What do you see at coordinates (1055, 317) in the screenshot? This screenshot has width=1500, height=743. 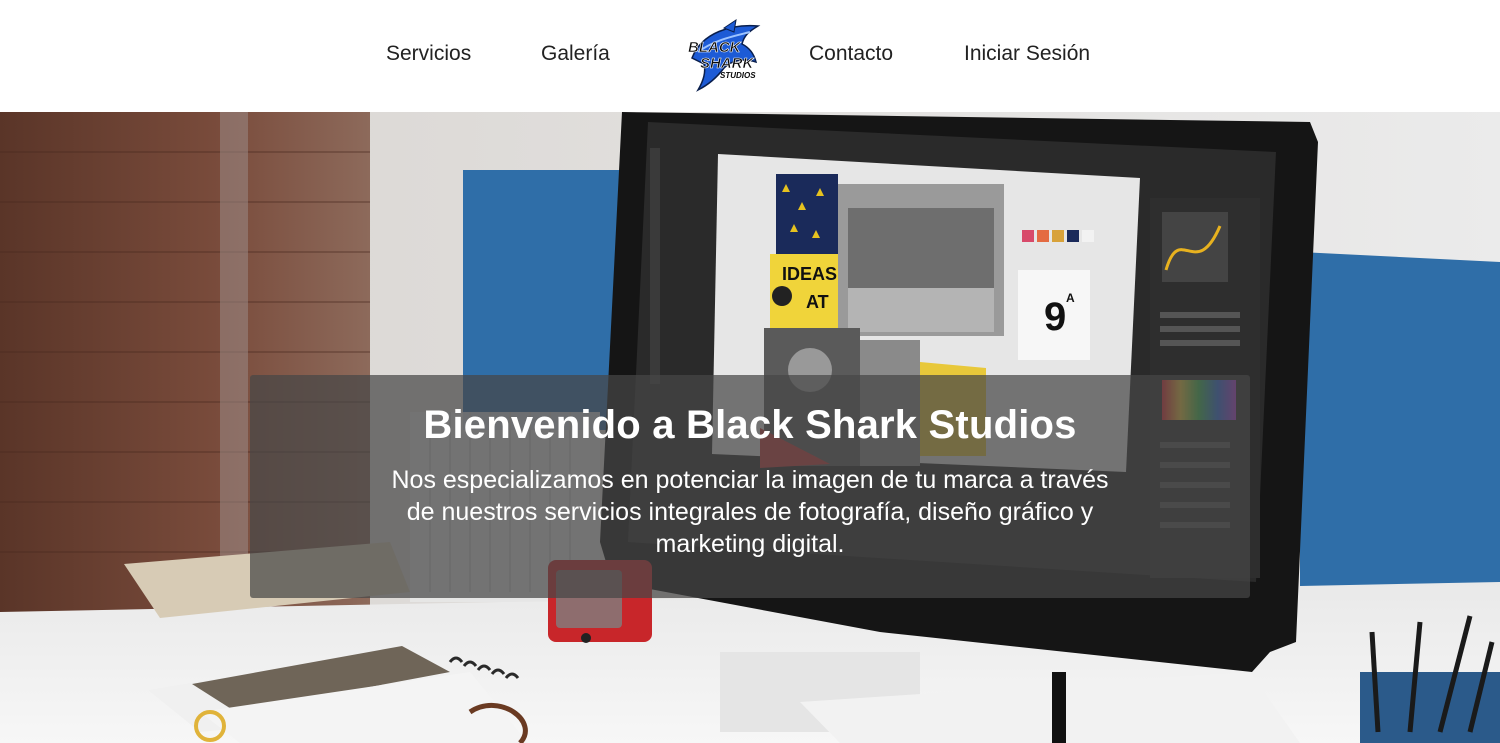 I see `screen-text-page-number: 9` at bounding box center [1055, 317].